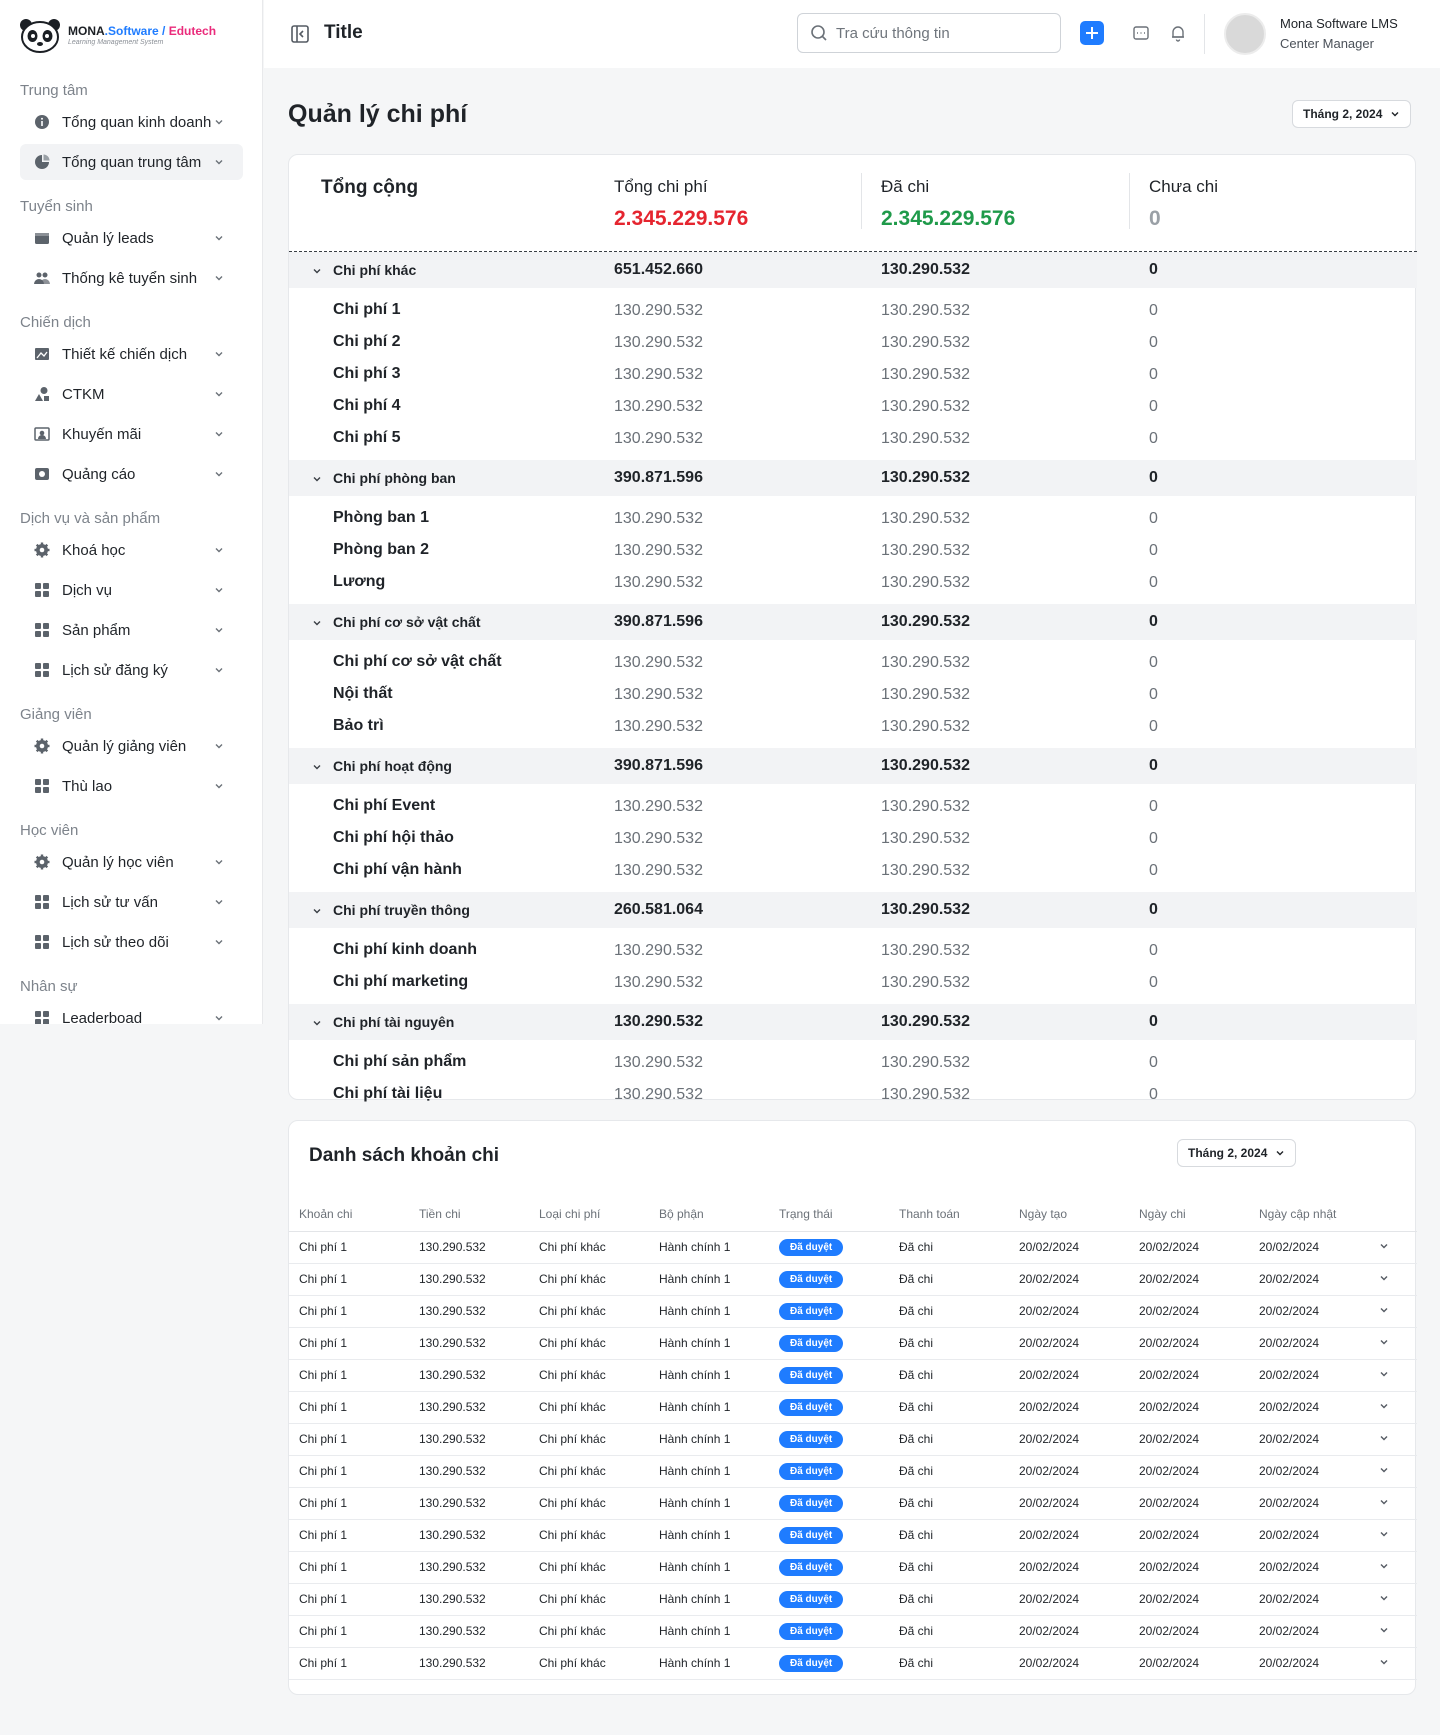 The width and height of the screenshot is (1440, 1735). I want to click on message-icon, so click(1141, 33).